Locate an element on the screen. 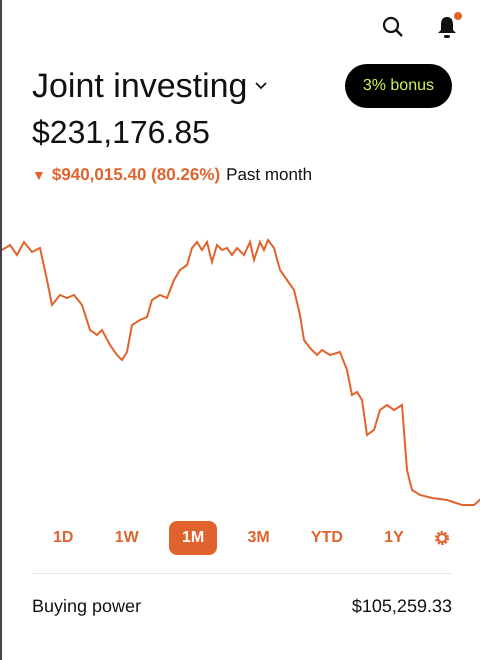 The width and height of the screenshot is (480, 660). down-arrow: ▼ is located at coordinates (39, 175).